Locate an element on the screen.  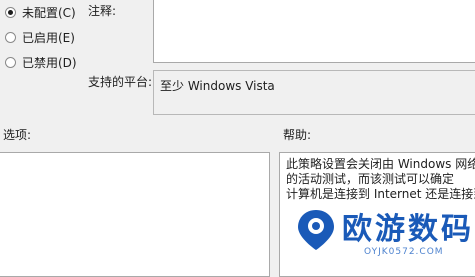
watermark-subtitle: OYJK0572.COM is located at coordinates (404, 252).